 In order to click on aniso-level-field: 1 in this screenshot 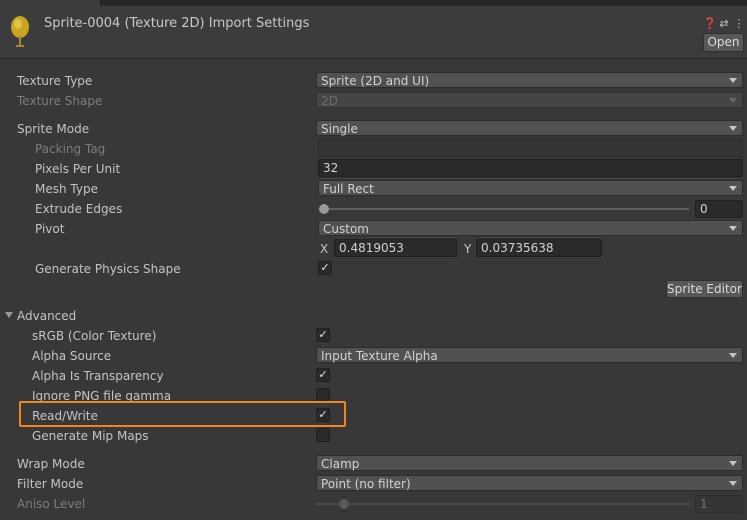, I will do `click(719, 504)`.